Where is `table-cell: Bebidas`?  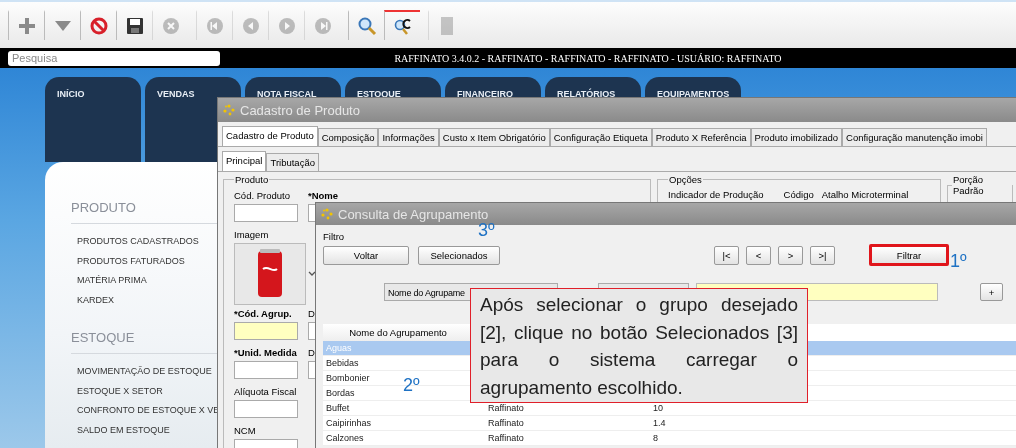
table-cell: Bebidas is located at coordinates (342, 363).